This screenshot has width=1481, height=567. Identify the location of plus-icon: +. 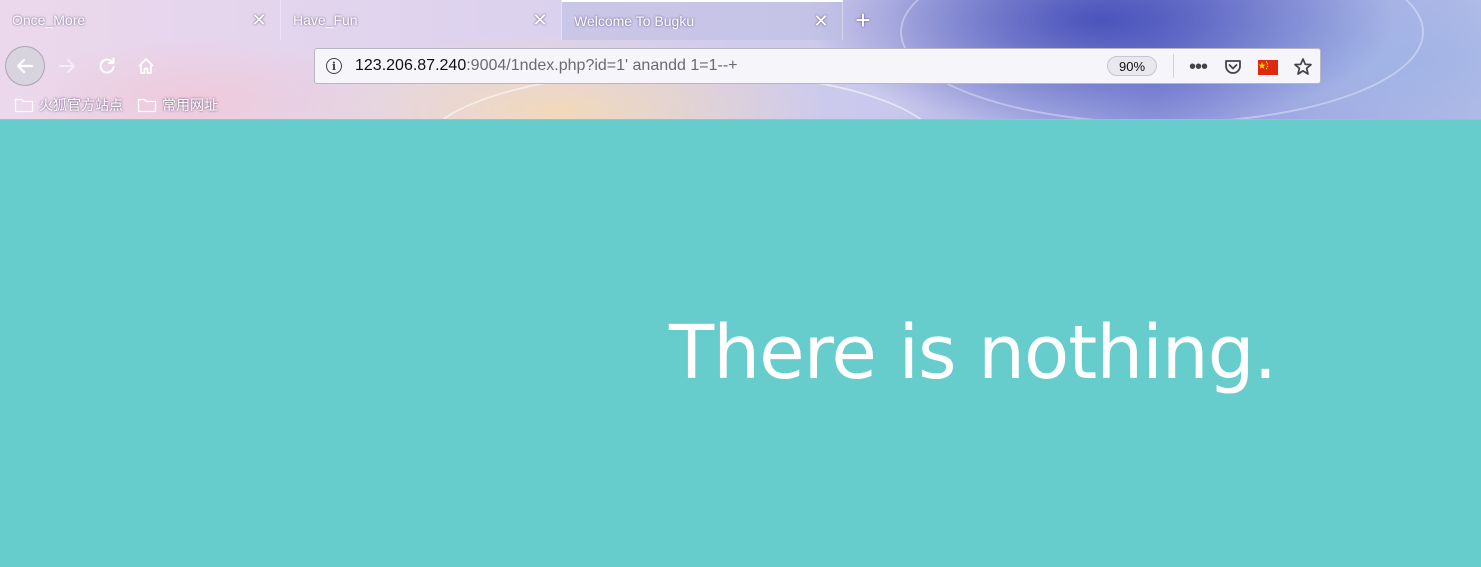
(863, 19).